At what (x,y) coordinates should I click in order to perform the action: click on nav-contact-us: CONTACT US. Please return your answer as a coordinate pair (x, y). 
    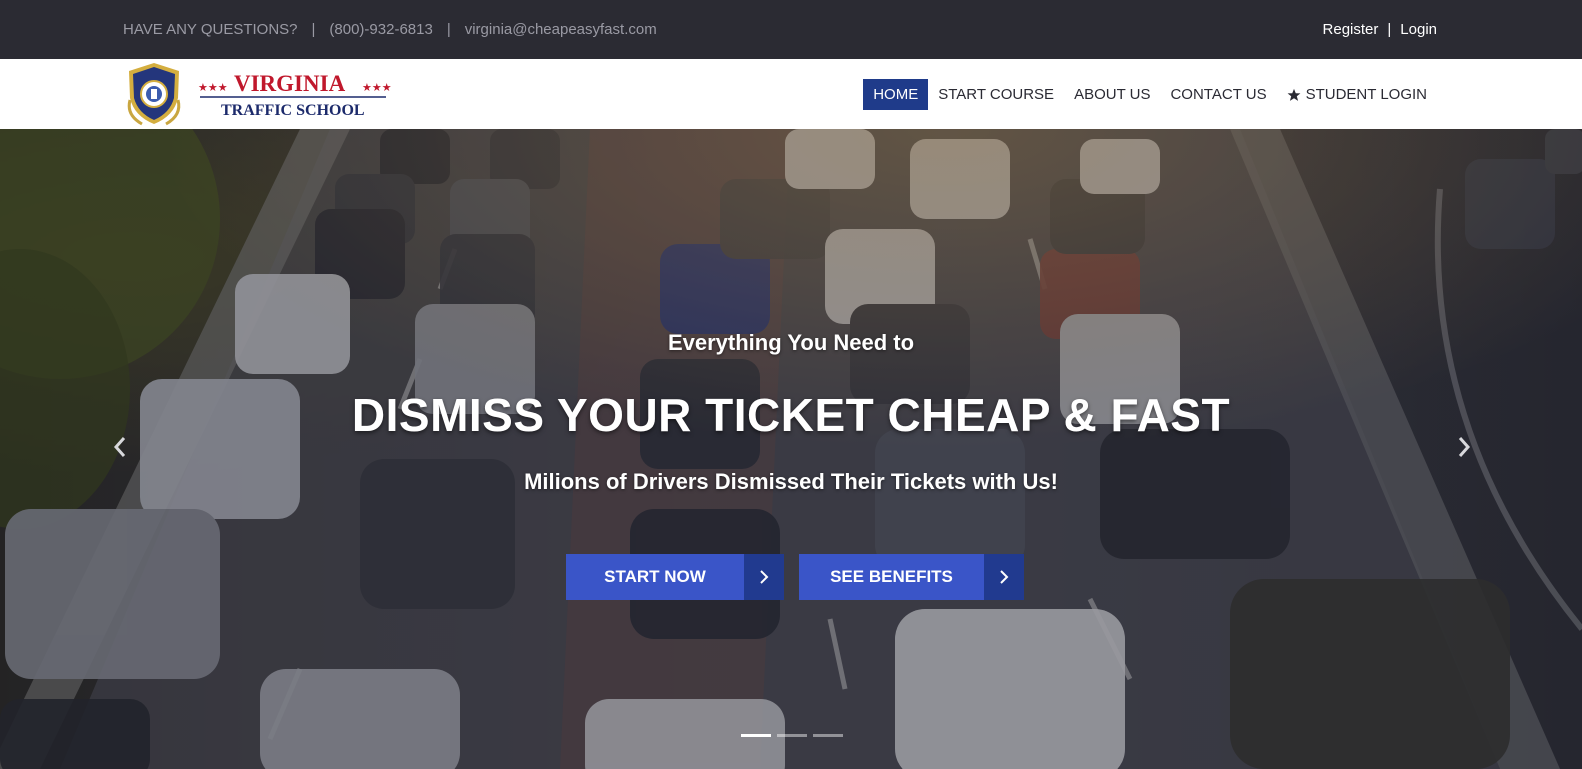
    Looking at the image, I should click on (1218, 94).